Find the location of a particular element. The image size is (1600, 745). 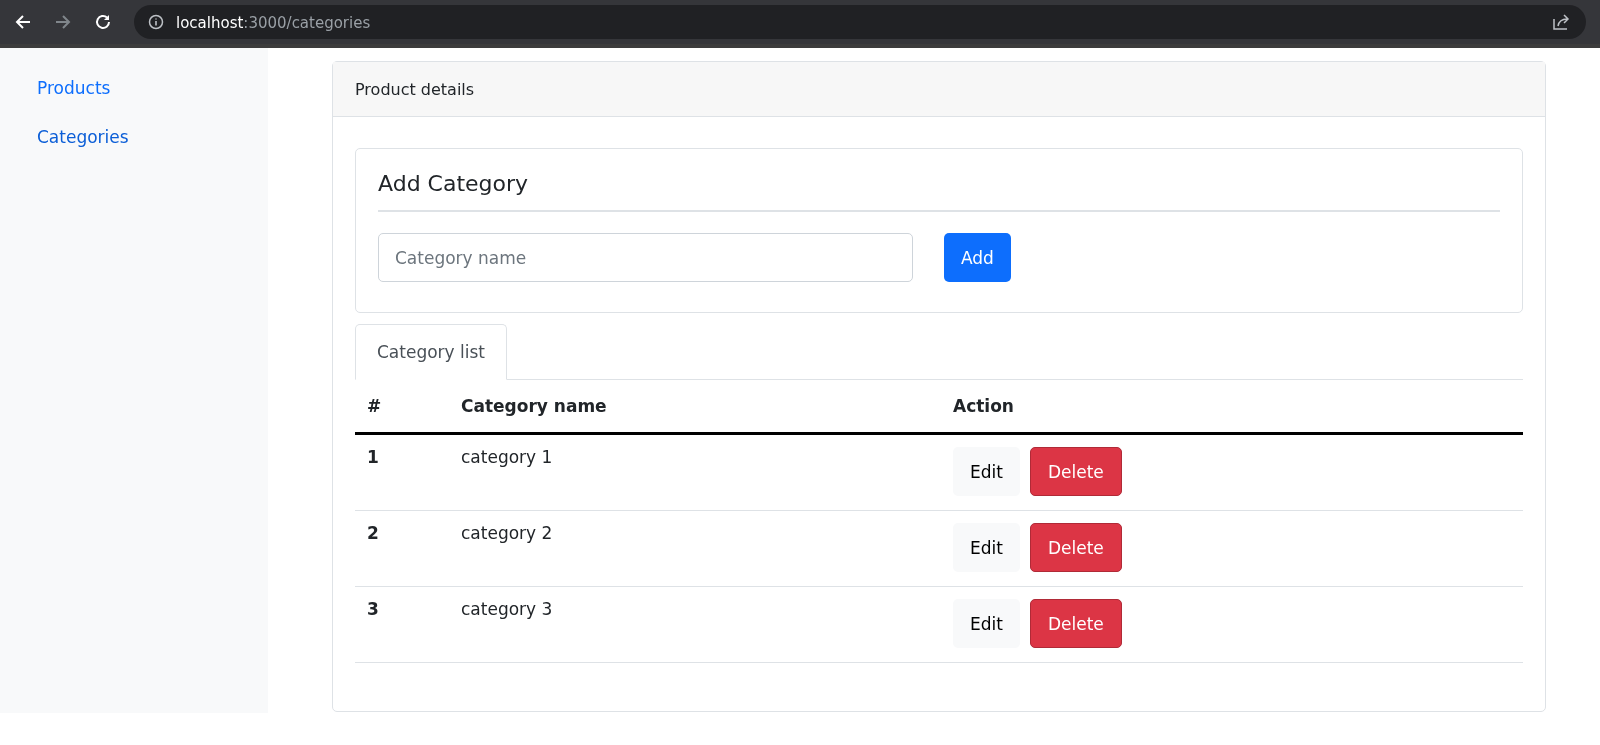

url-path: :3000/categories is located at coordinates (307, 22).